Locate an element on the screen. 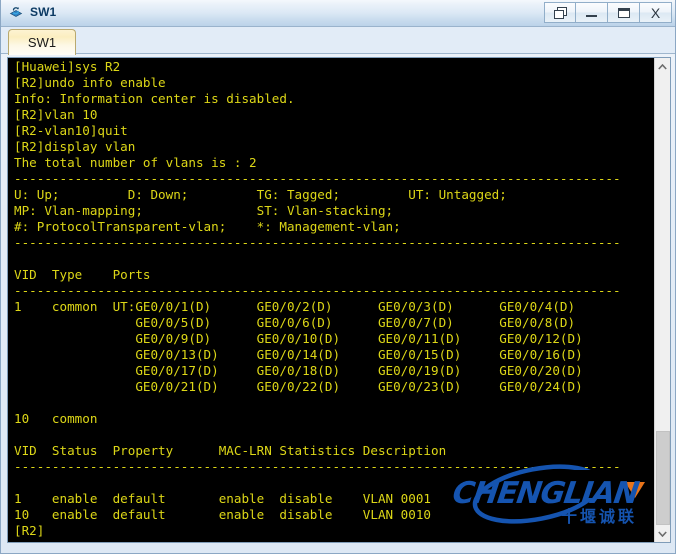  scroll-down-button is located at coordinates (662, 533).